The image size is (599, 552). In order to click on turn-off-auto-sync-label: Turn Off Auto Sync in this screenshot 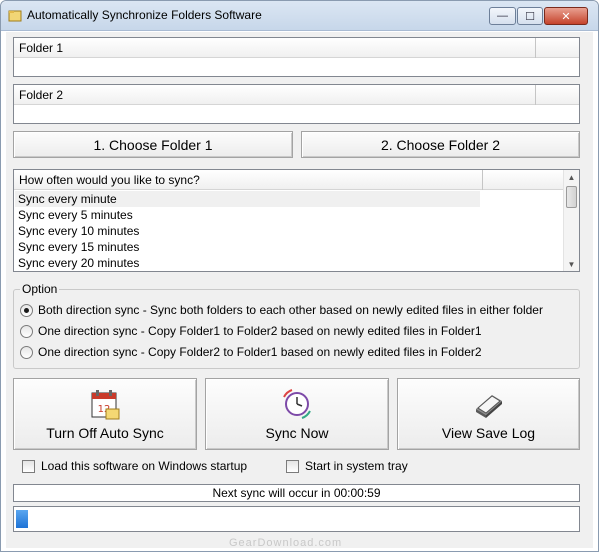, I will do `click(105, 433)`.